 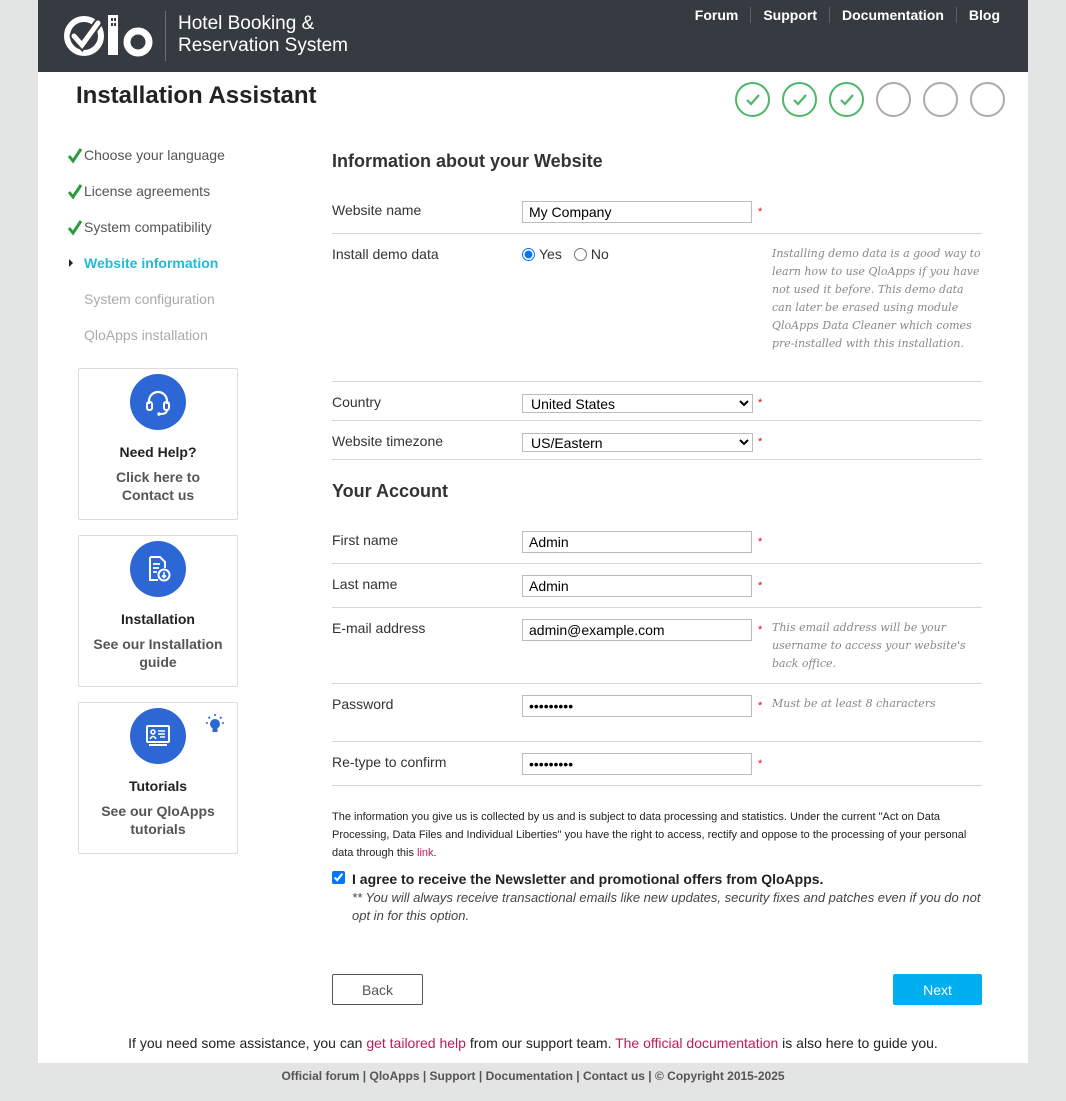 I want to click on newsletter-checkbox, so click(x=338, y=877).